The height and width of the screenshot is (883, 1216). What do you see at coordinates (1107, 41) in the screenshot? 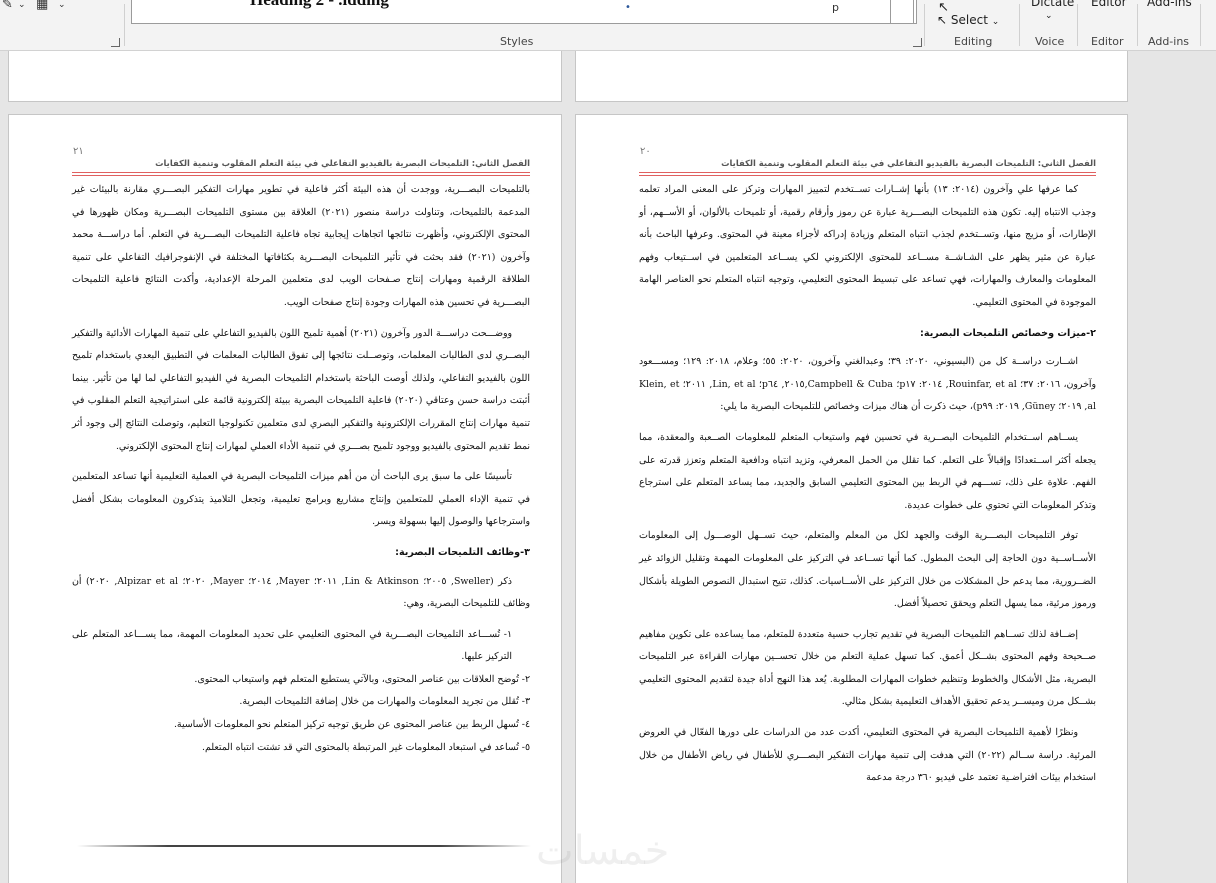
I see `group-label-editor: Editor` at bounding box center [1107, 41].